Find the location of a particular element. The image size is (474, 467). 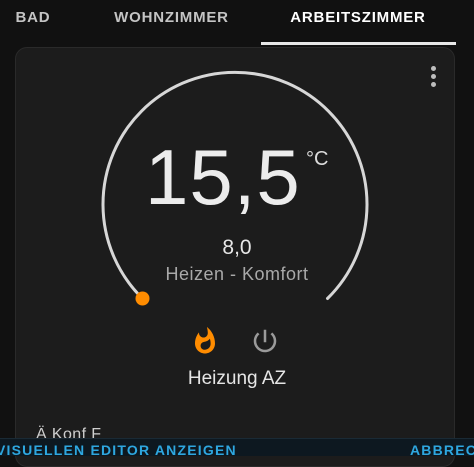

cancel-button: ABBRECH is located at coordinates (442, 450).